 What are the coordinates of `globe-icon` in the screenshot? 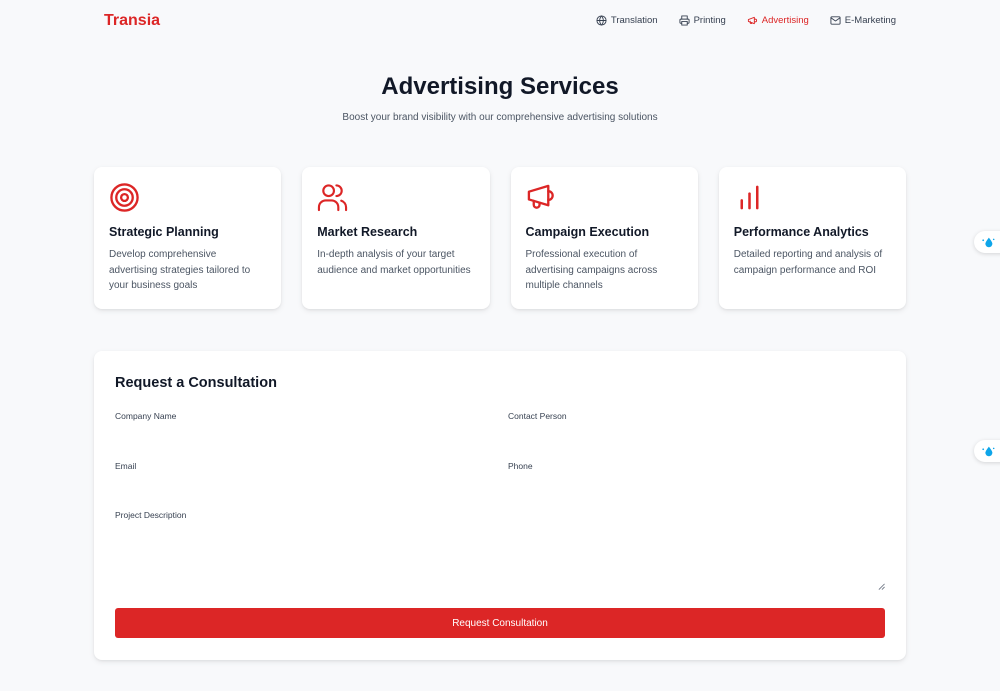 It's located at (601, 20).